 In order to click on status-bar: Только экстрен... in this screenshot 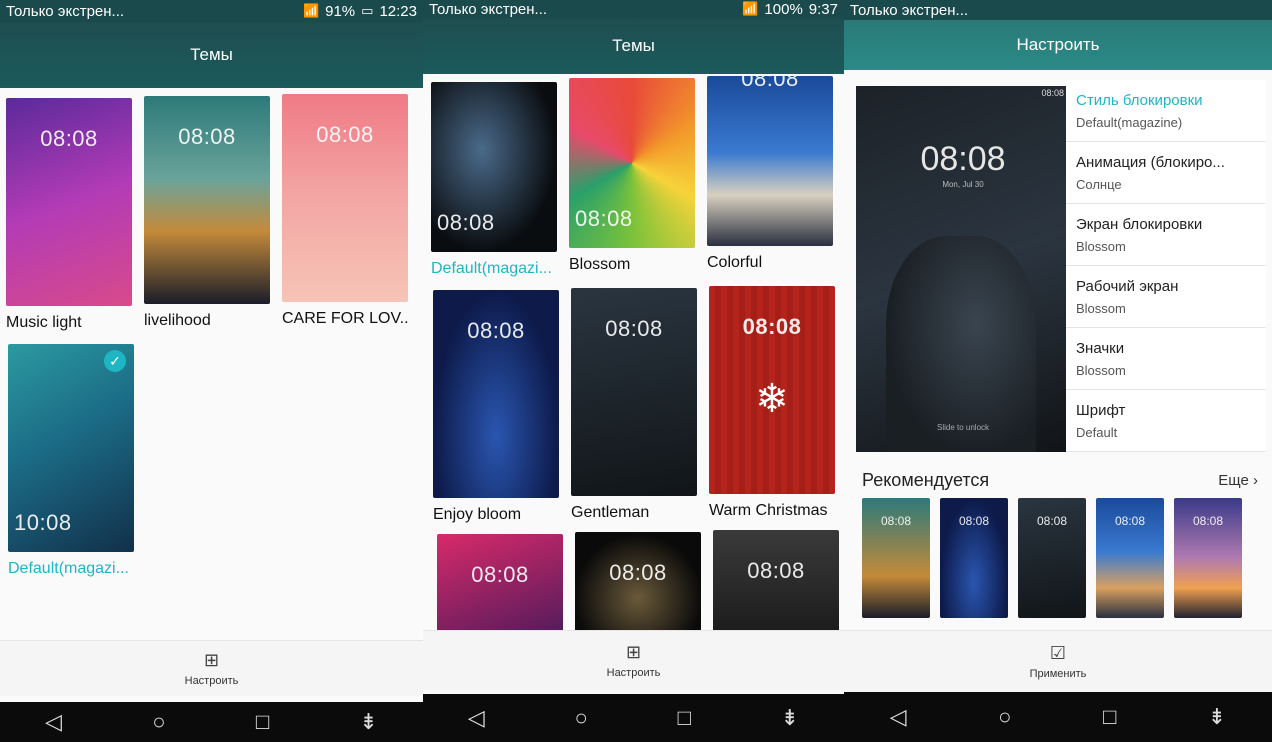, I will do `click(1058, 10)`.